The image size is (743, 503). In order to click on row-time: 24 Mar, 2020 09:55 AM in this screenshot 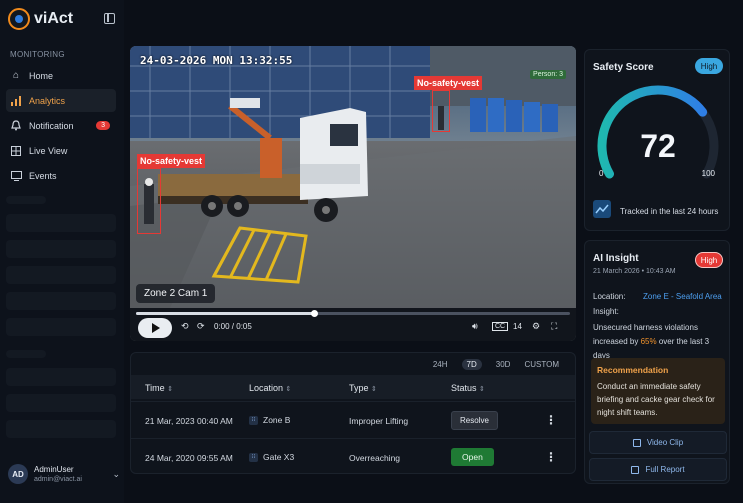, I will do `click(189, 458)`.